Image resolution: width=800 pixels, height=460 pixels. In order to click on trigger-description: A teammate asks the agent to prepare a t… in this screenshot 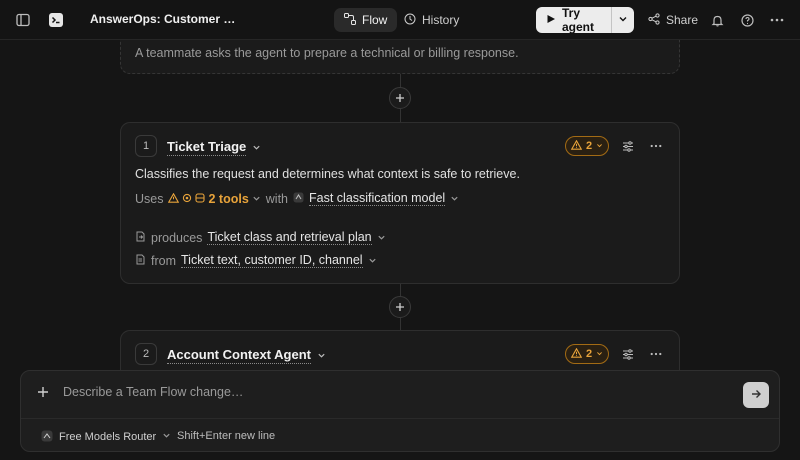, I will do `click(327, 53)`.